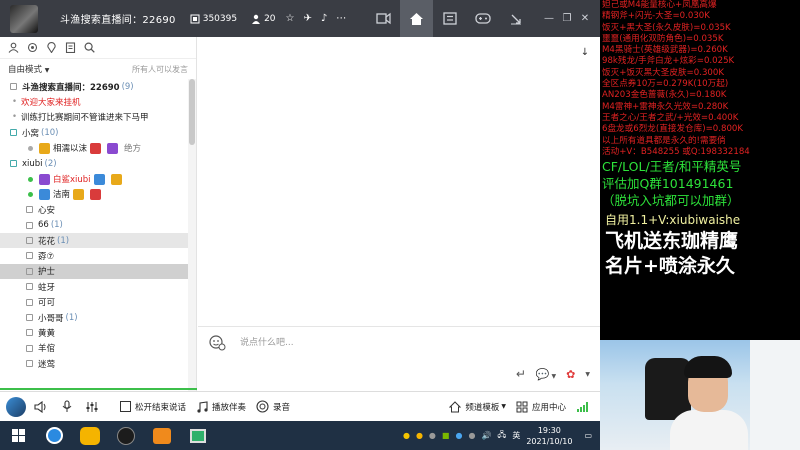  Describe the element at coordinates (775, 395) in the screenshot. I see `webcam-background` at that location.